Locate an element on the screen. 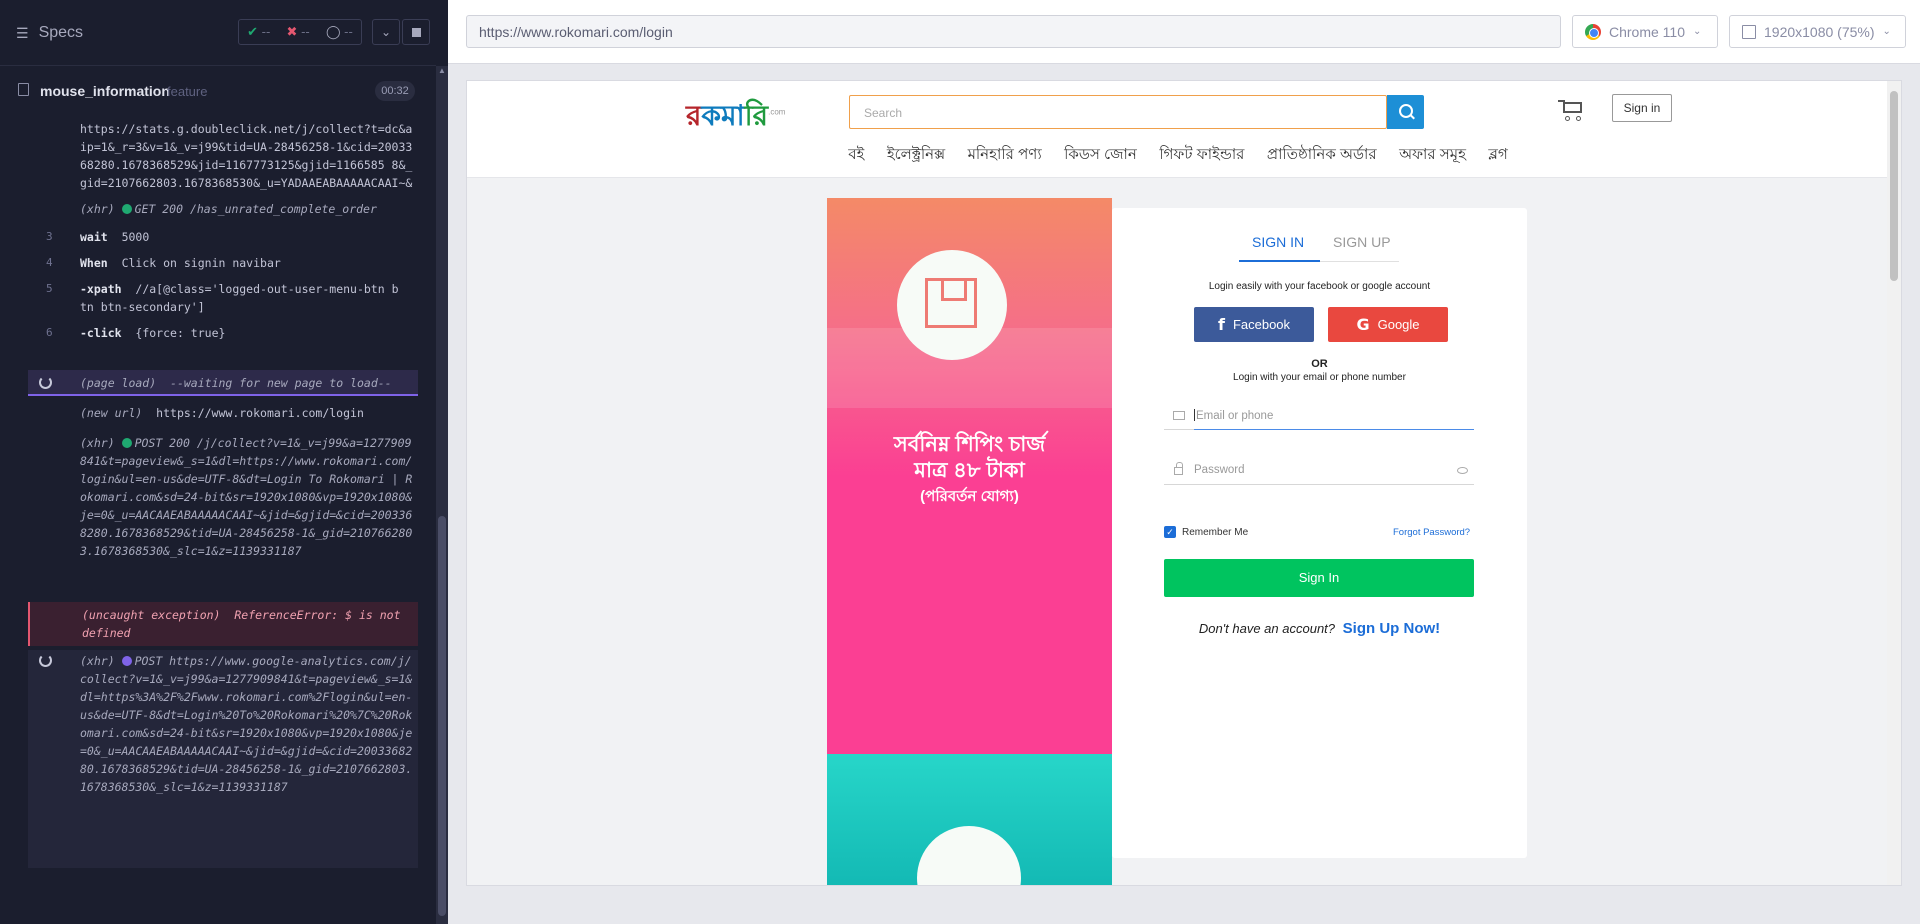 The image size is (1920, 924). log-text: GET 200 /has_unrated_complete_order is located at coordinates (255, 209).